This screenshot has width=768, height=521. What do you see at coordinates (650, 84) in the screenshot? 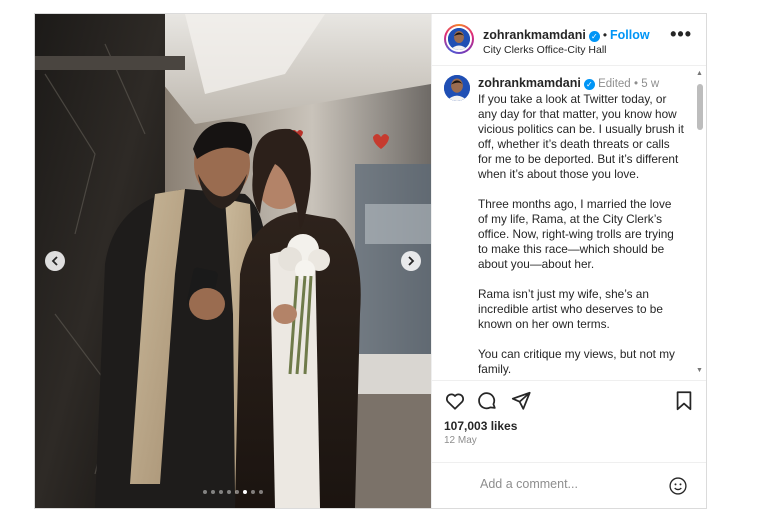
I see `post-age: 5 w` at bounding box center [650, 84].